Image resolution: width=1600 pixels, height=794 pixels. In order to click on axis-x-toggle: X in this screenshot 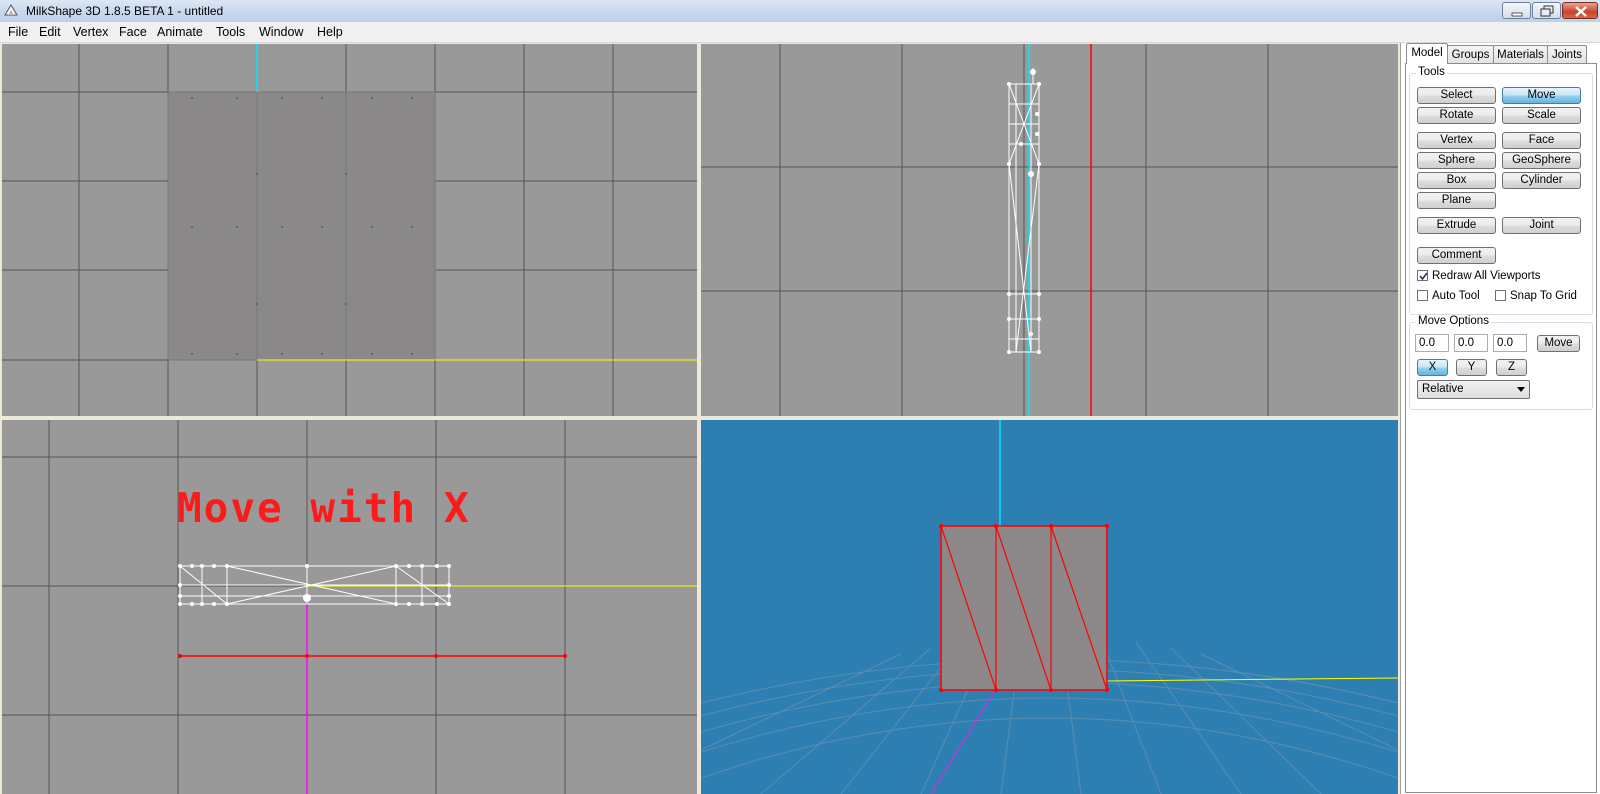, I will do `click(1432, 367)`.